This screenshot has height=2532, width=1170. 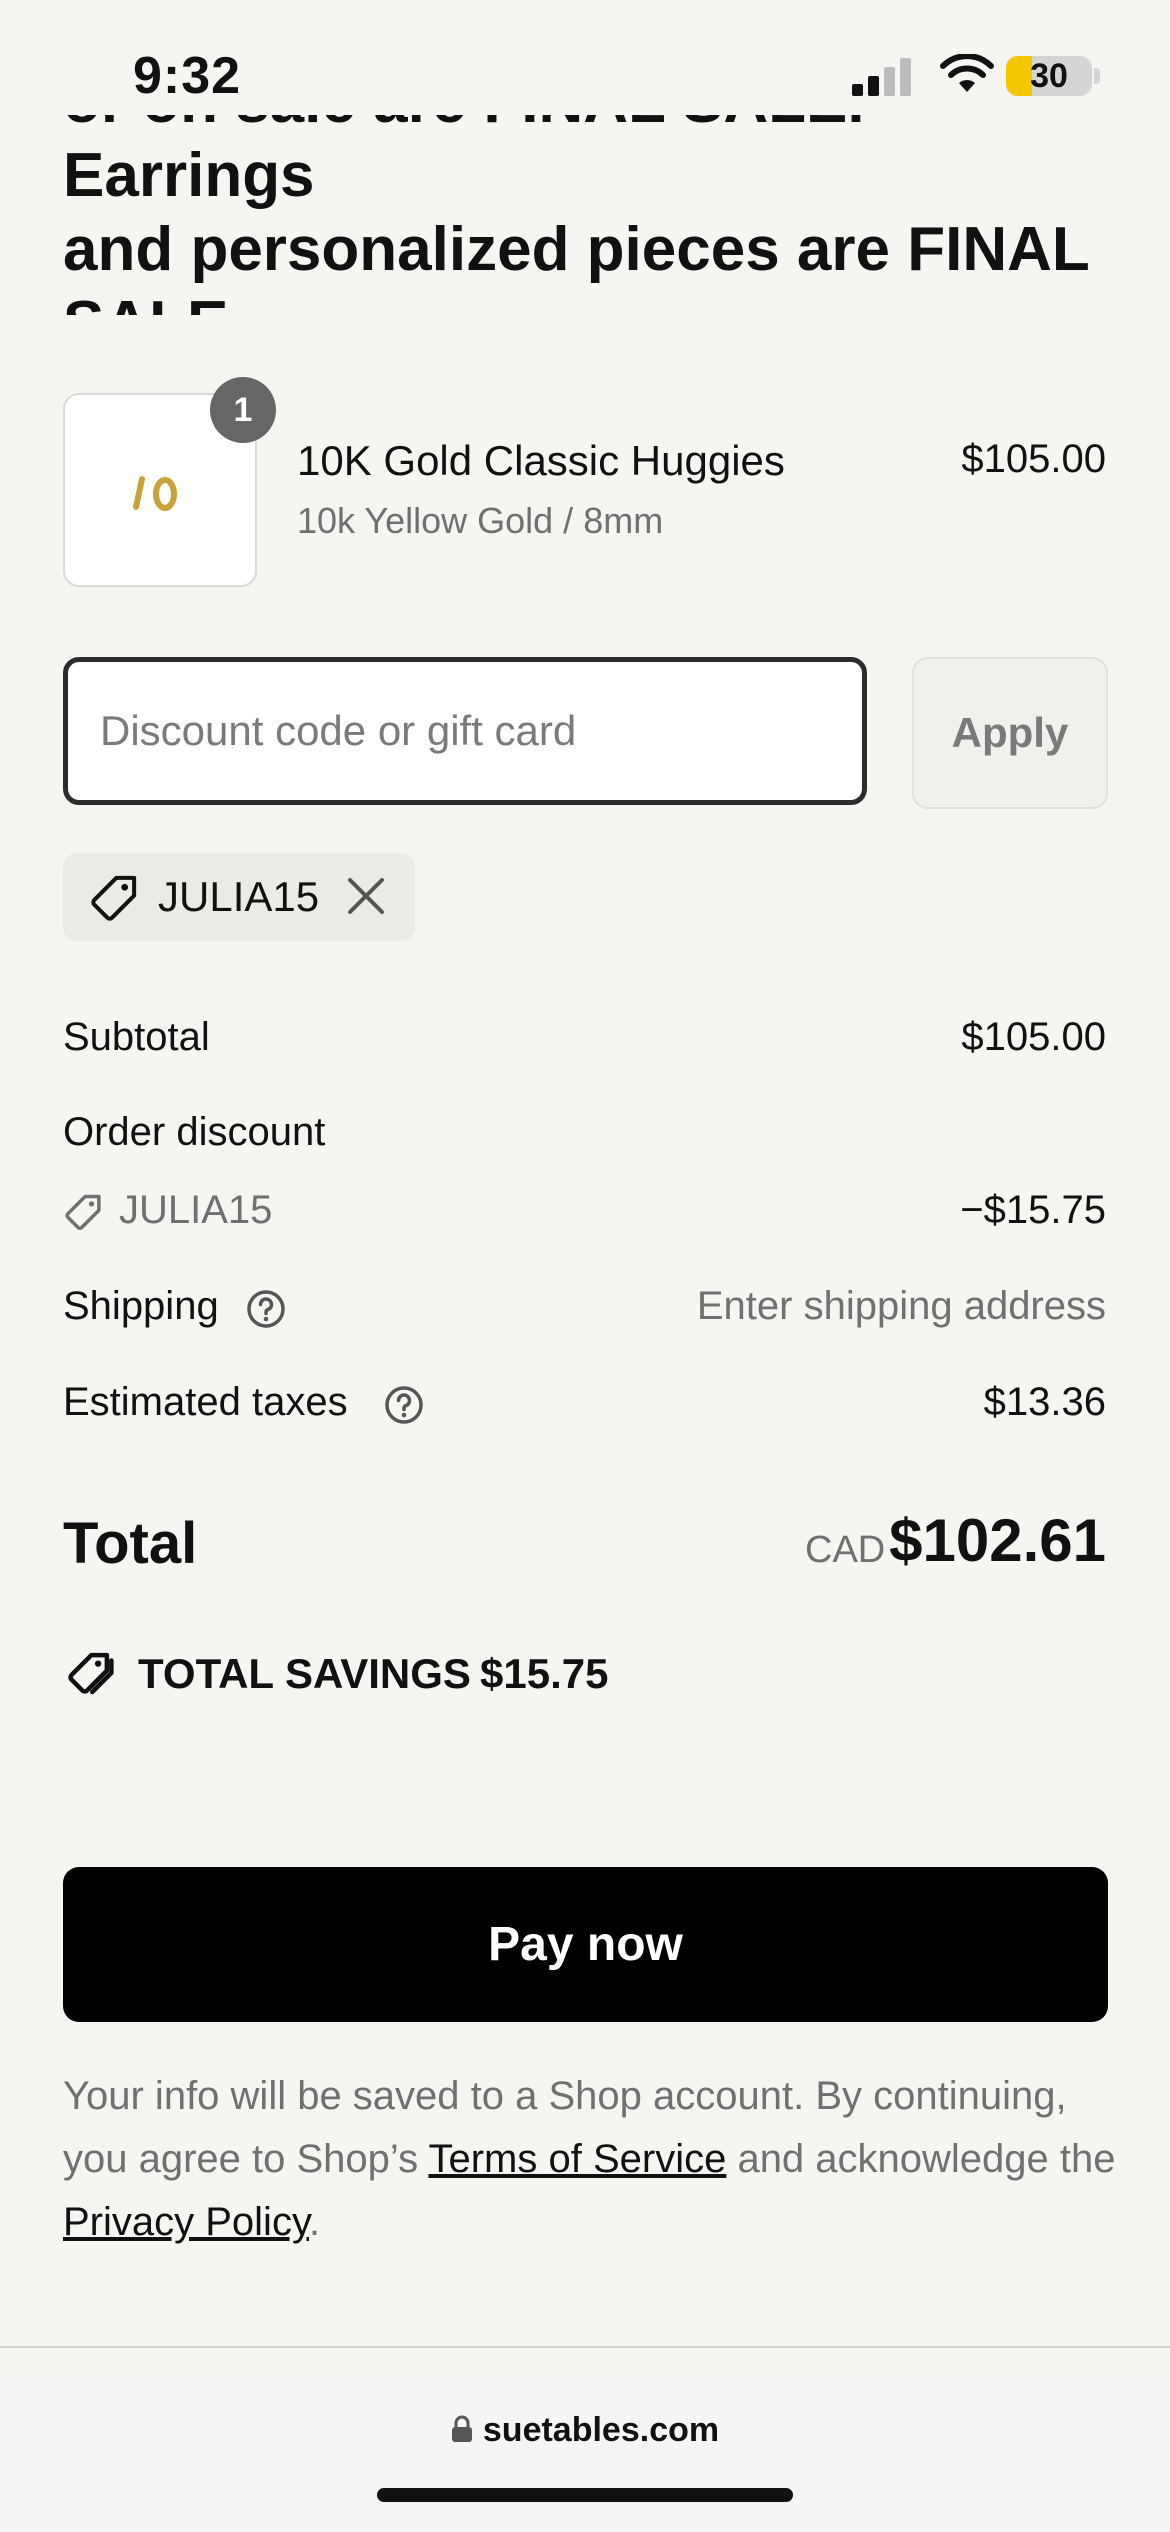 What do you see at coordinates (194, 1132) in the screenshot?
I see `order-discount-label: Order discount` at bounding box center [194, 1132].